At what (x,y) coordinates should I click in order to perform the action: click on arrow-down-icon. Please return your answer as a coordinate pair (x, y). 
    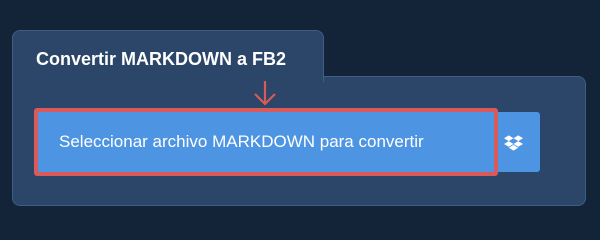
    Looking at the image, I should click on (265, 93).